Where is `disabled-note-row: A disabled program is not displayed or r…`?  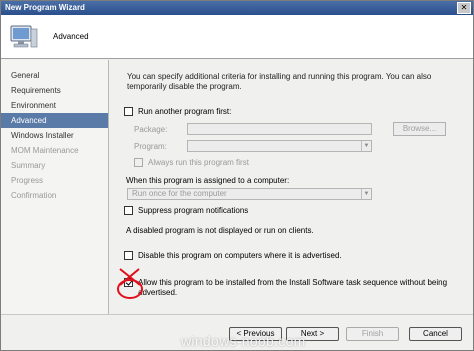
disabled-note-row: A disabled program is not displayed or r… is located at coordinates (220, 230).